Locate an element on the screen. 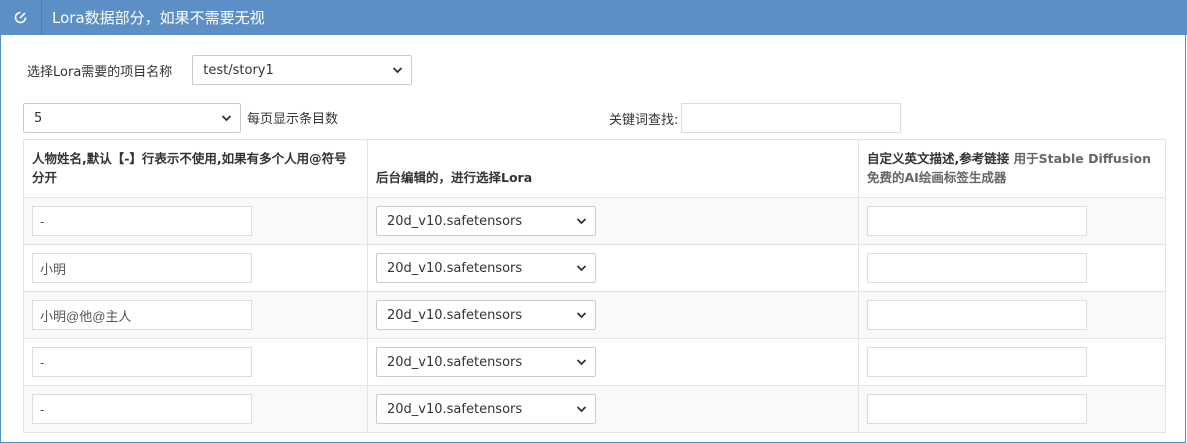 The height and width of the screenshot is (443, 1187). page-size-wrap: 5 is located at coordinates (132, 118).